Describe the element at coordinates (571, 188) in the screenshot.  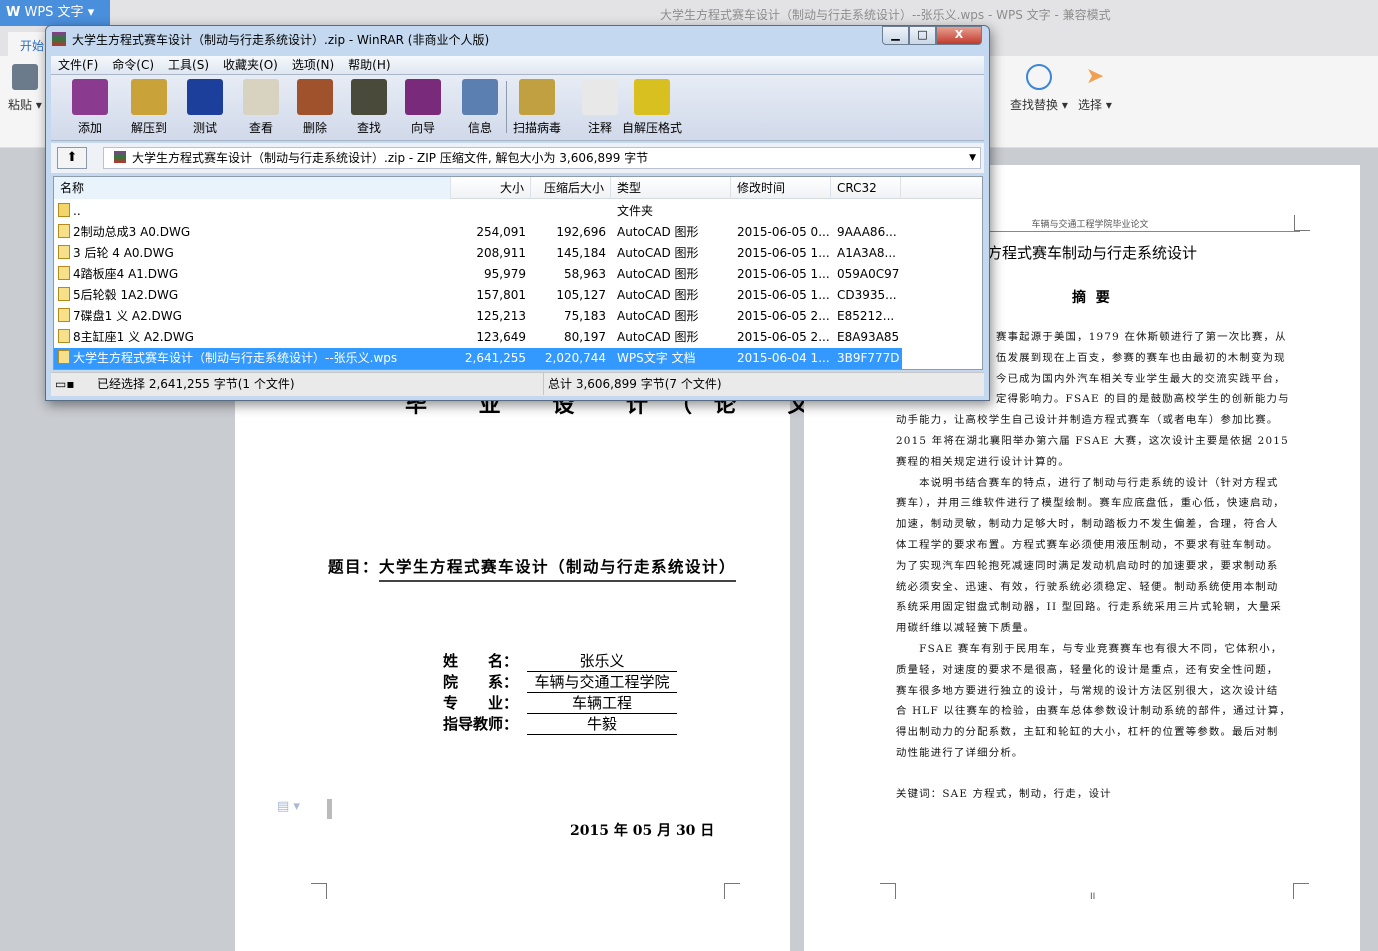
I see `col-packed: 压缩后大小` at that location.